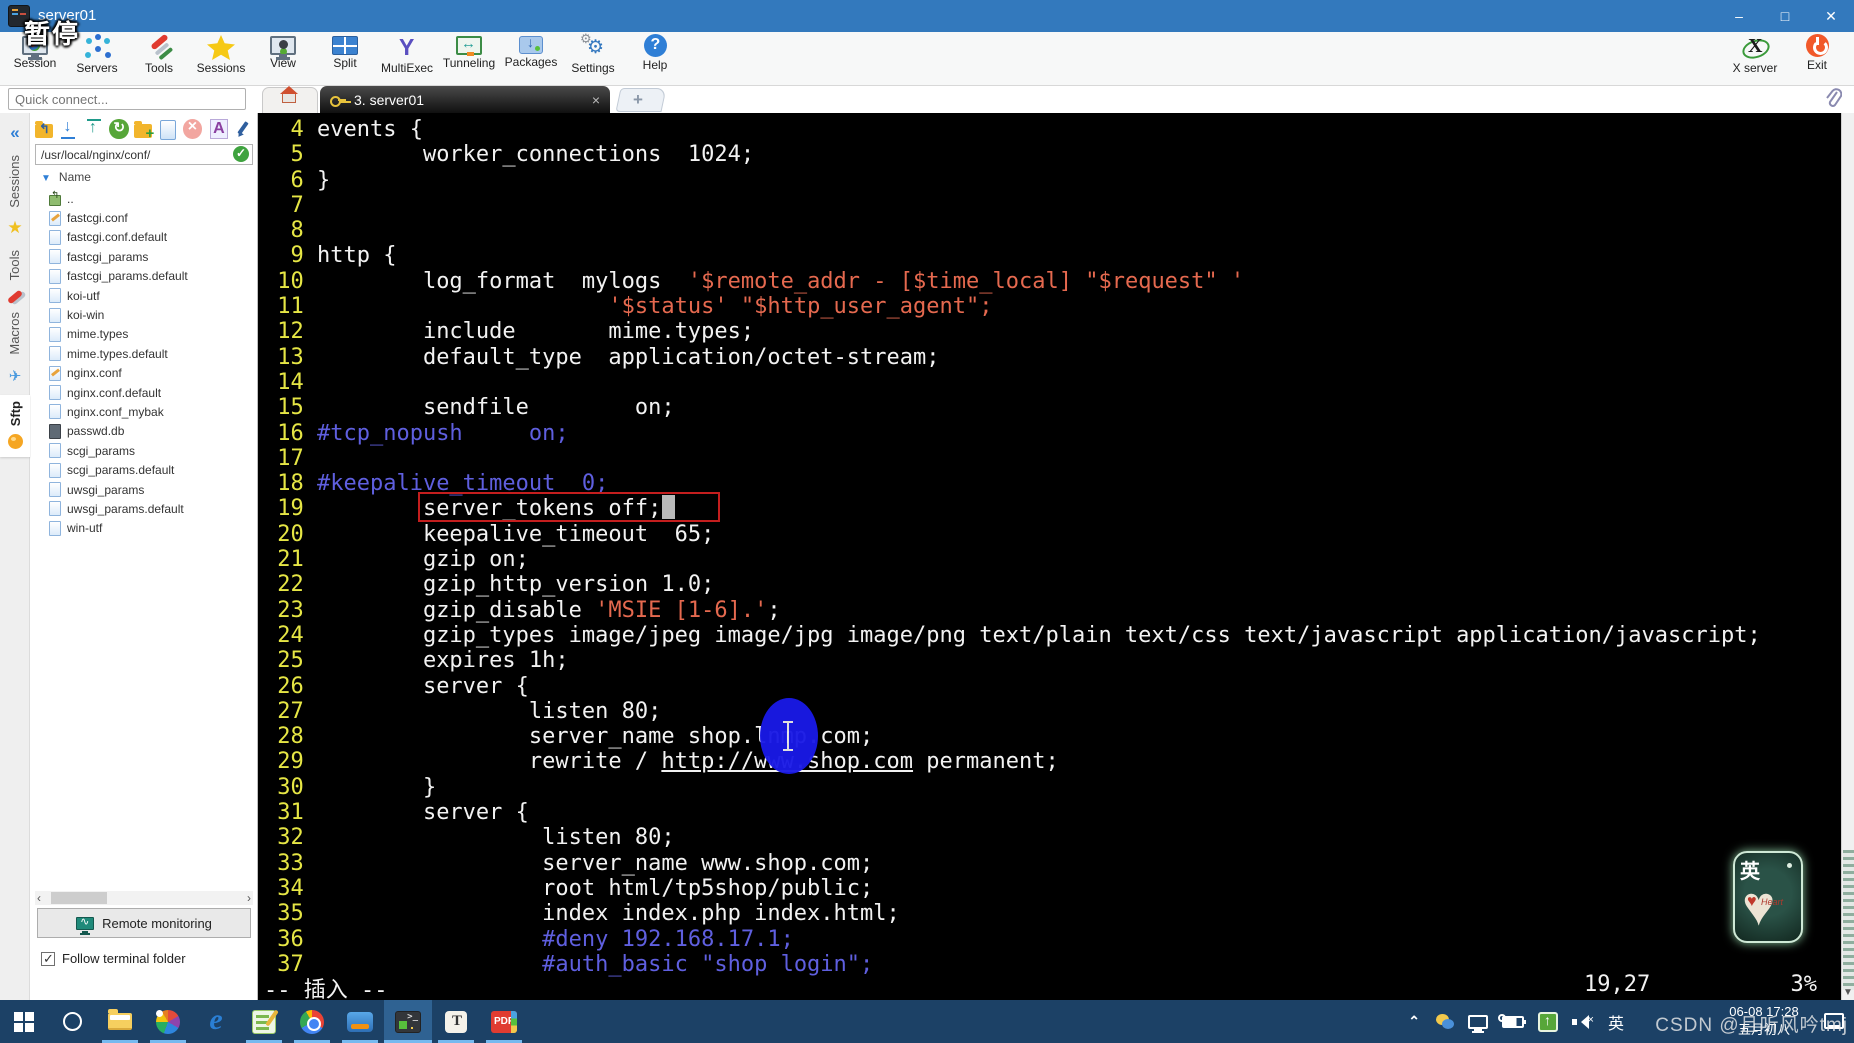 Image resolution: width=1854 pixels, height=1043 pixels. Describe the element at coordinates (1414, 1021) in the screenshot. I see `tray-expand-icon: ⌃` at that location.